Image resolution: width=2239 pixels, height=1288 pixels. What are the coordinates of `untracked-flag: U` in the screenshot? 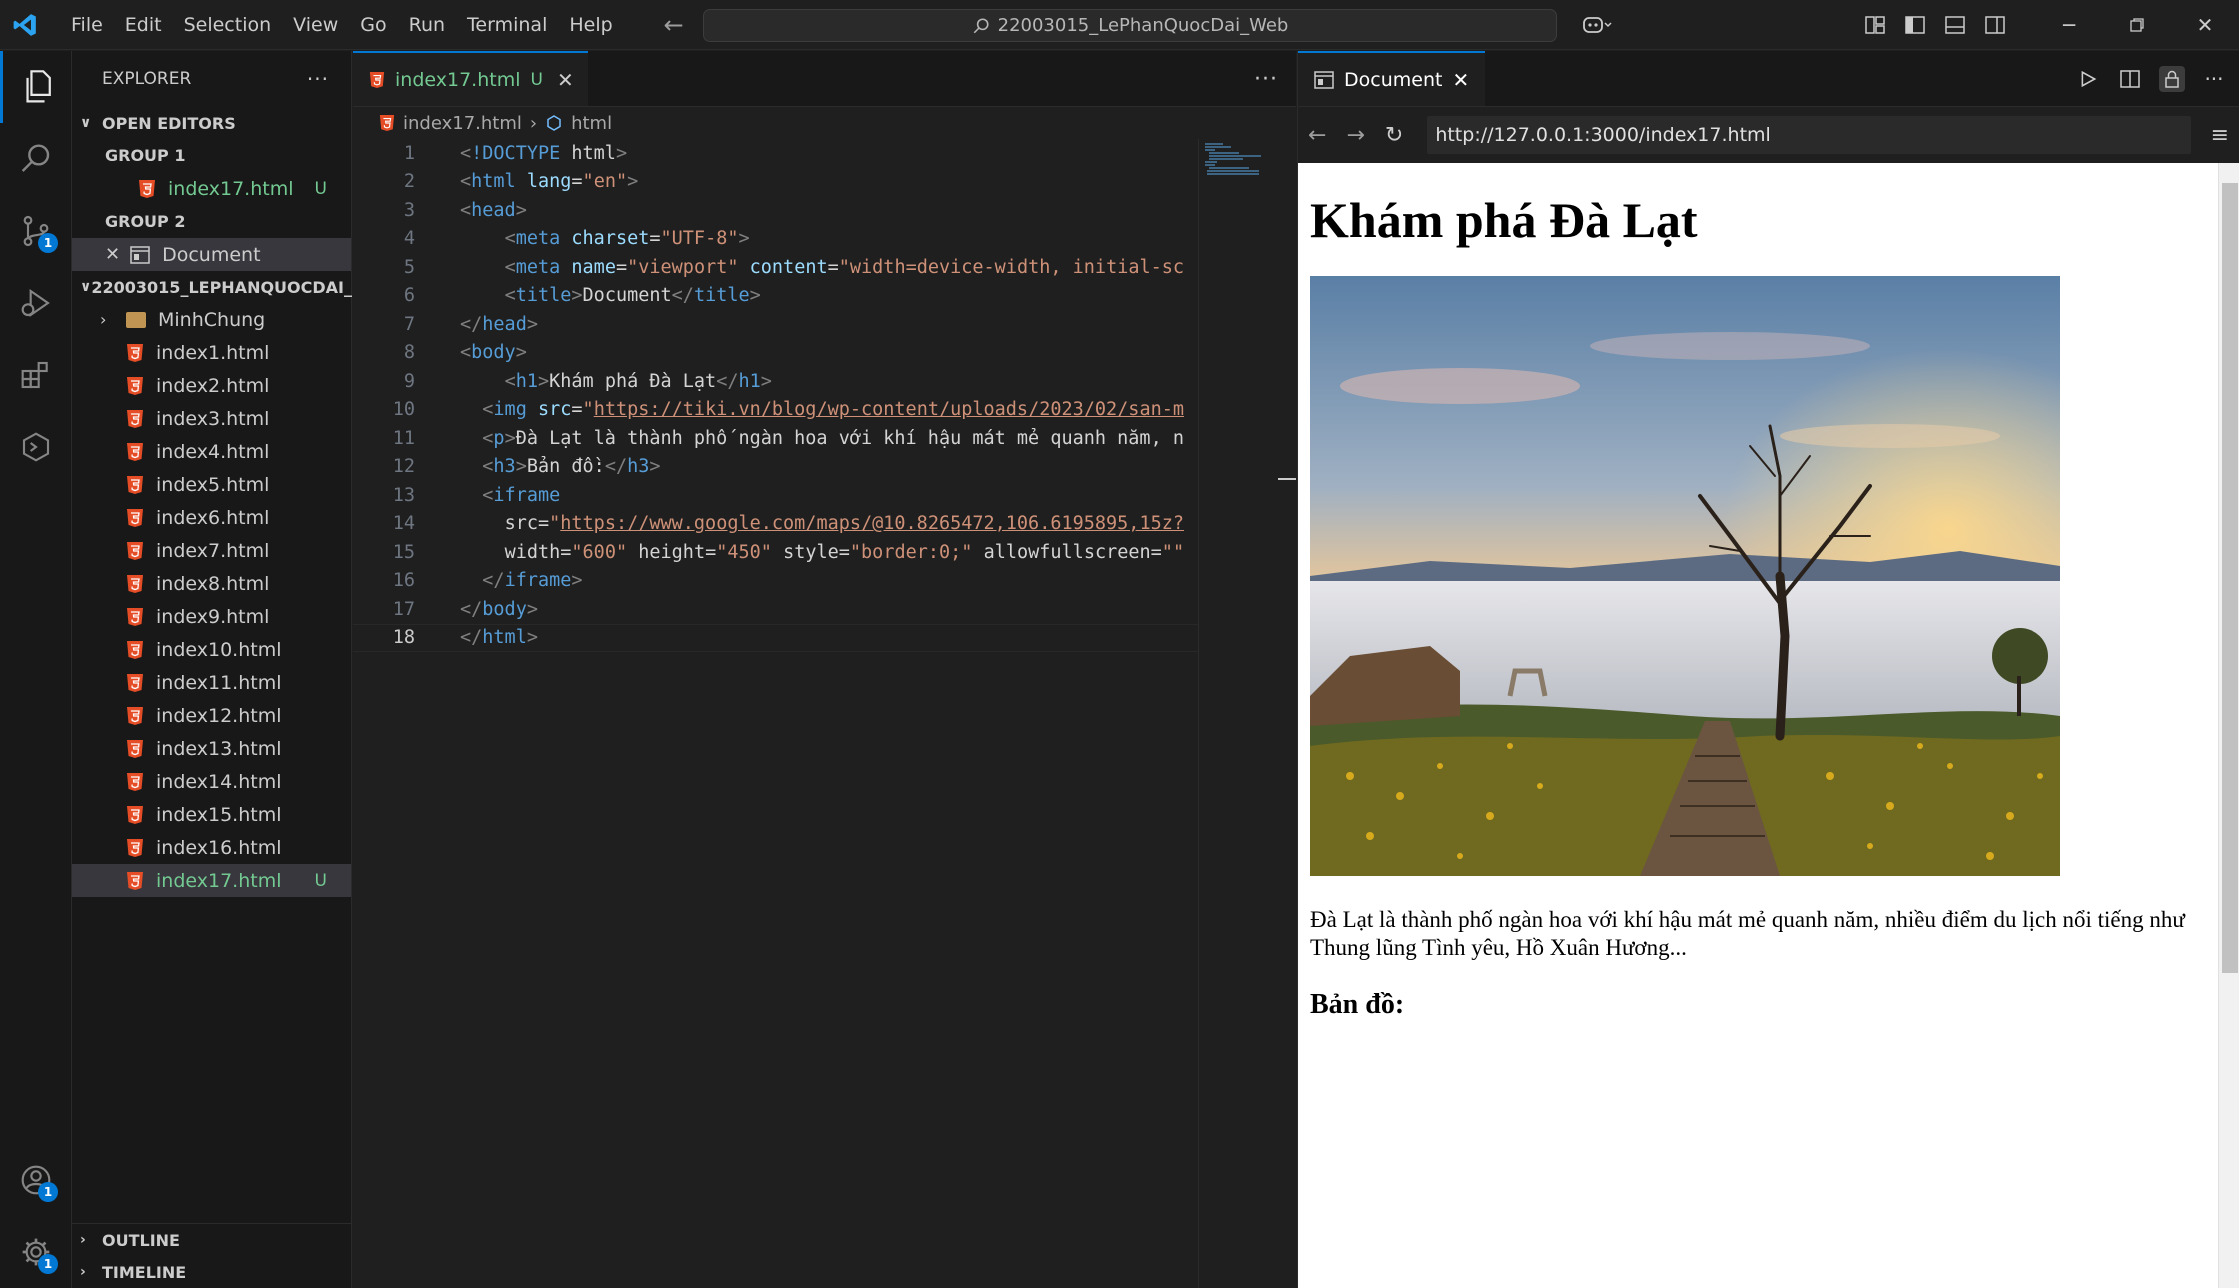 It's located at (536, 79).